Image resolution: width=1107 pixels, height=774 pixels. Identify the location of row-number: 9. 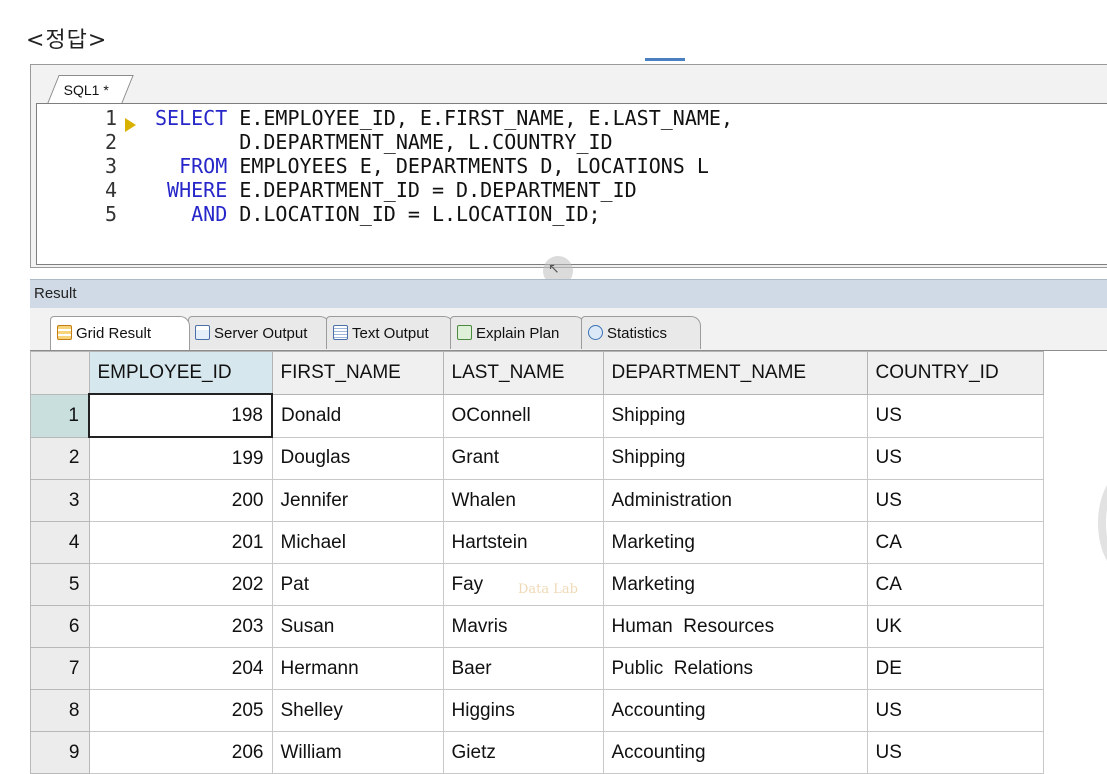
(60, 752).